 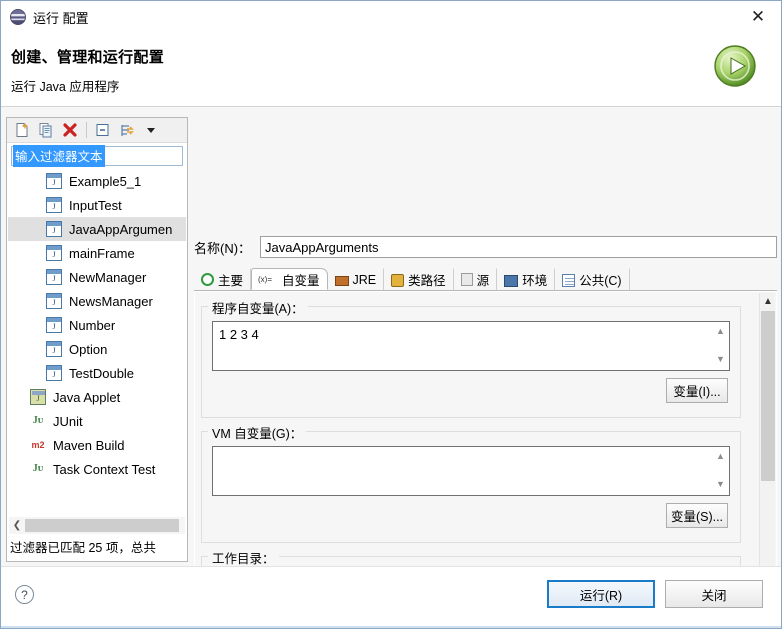 I want to click on tree-item: m2 Maven Build, so click(x=97, y=445).